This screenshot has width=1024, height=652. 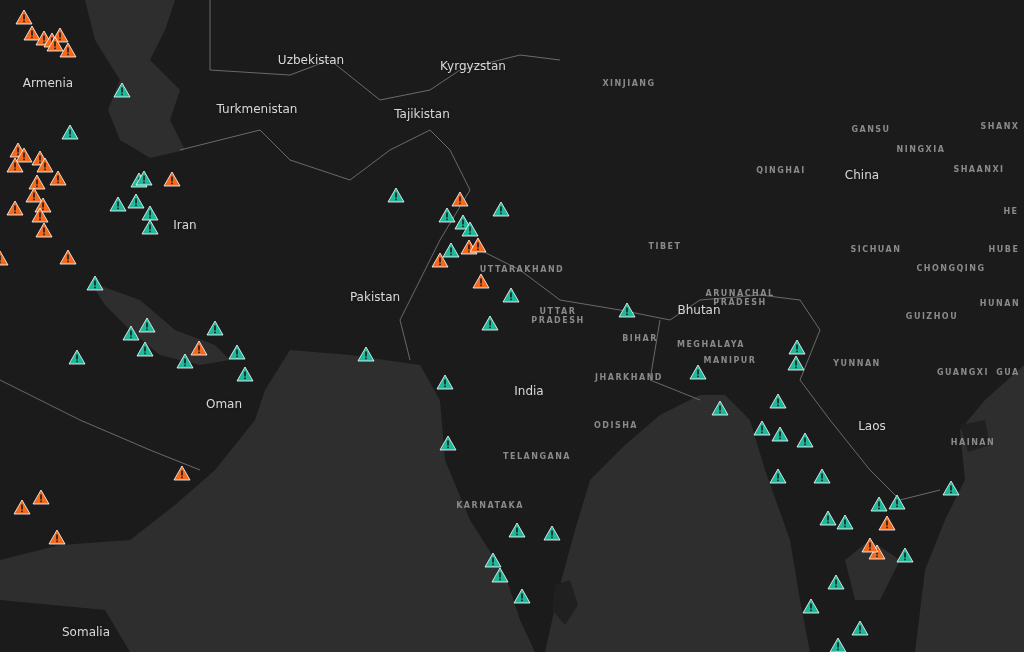 What do you see at coordinates (963, 373) in the screenshot?
I see `region-label: GUANGXI` at bounding box center [963, 373].